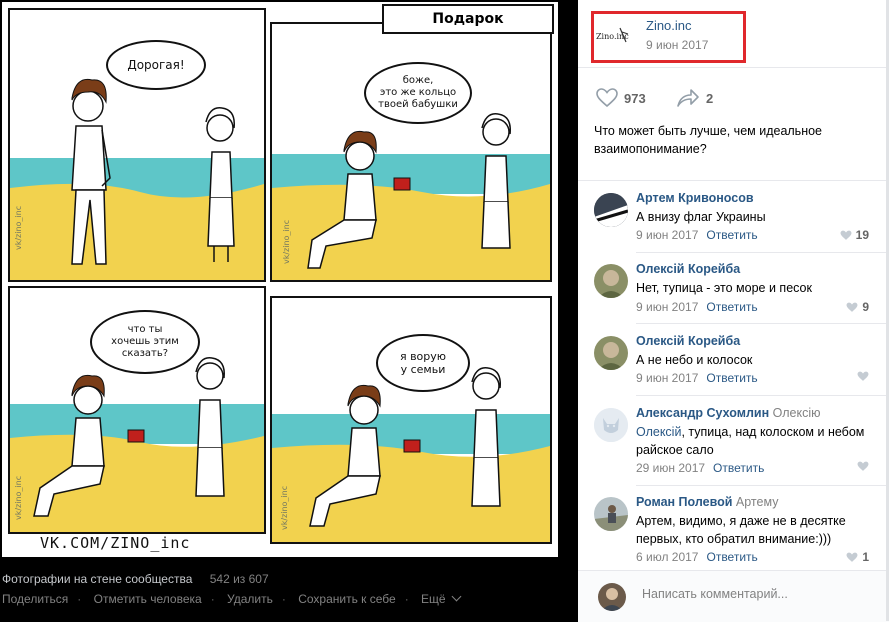 This screenshot has width=889, height=622. I want to click on album-name: Фотографии на стене сообщества, so click(97, 579).